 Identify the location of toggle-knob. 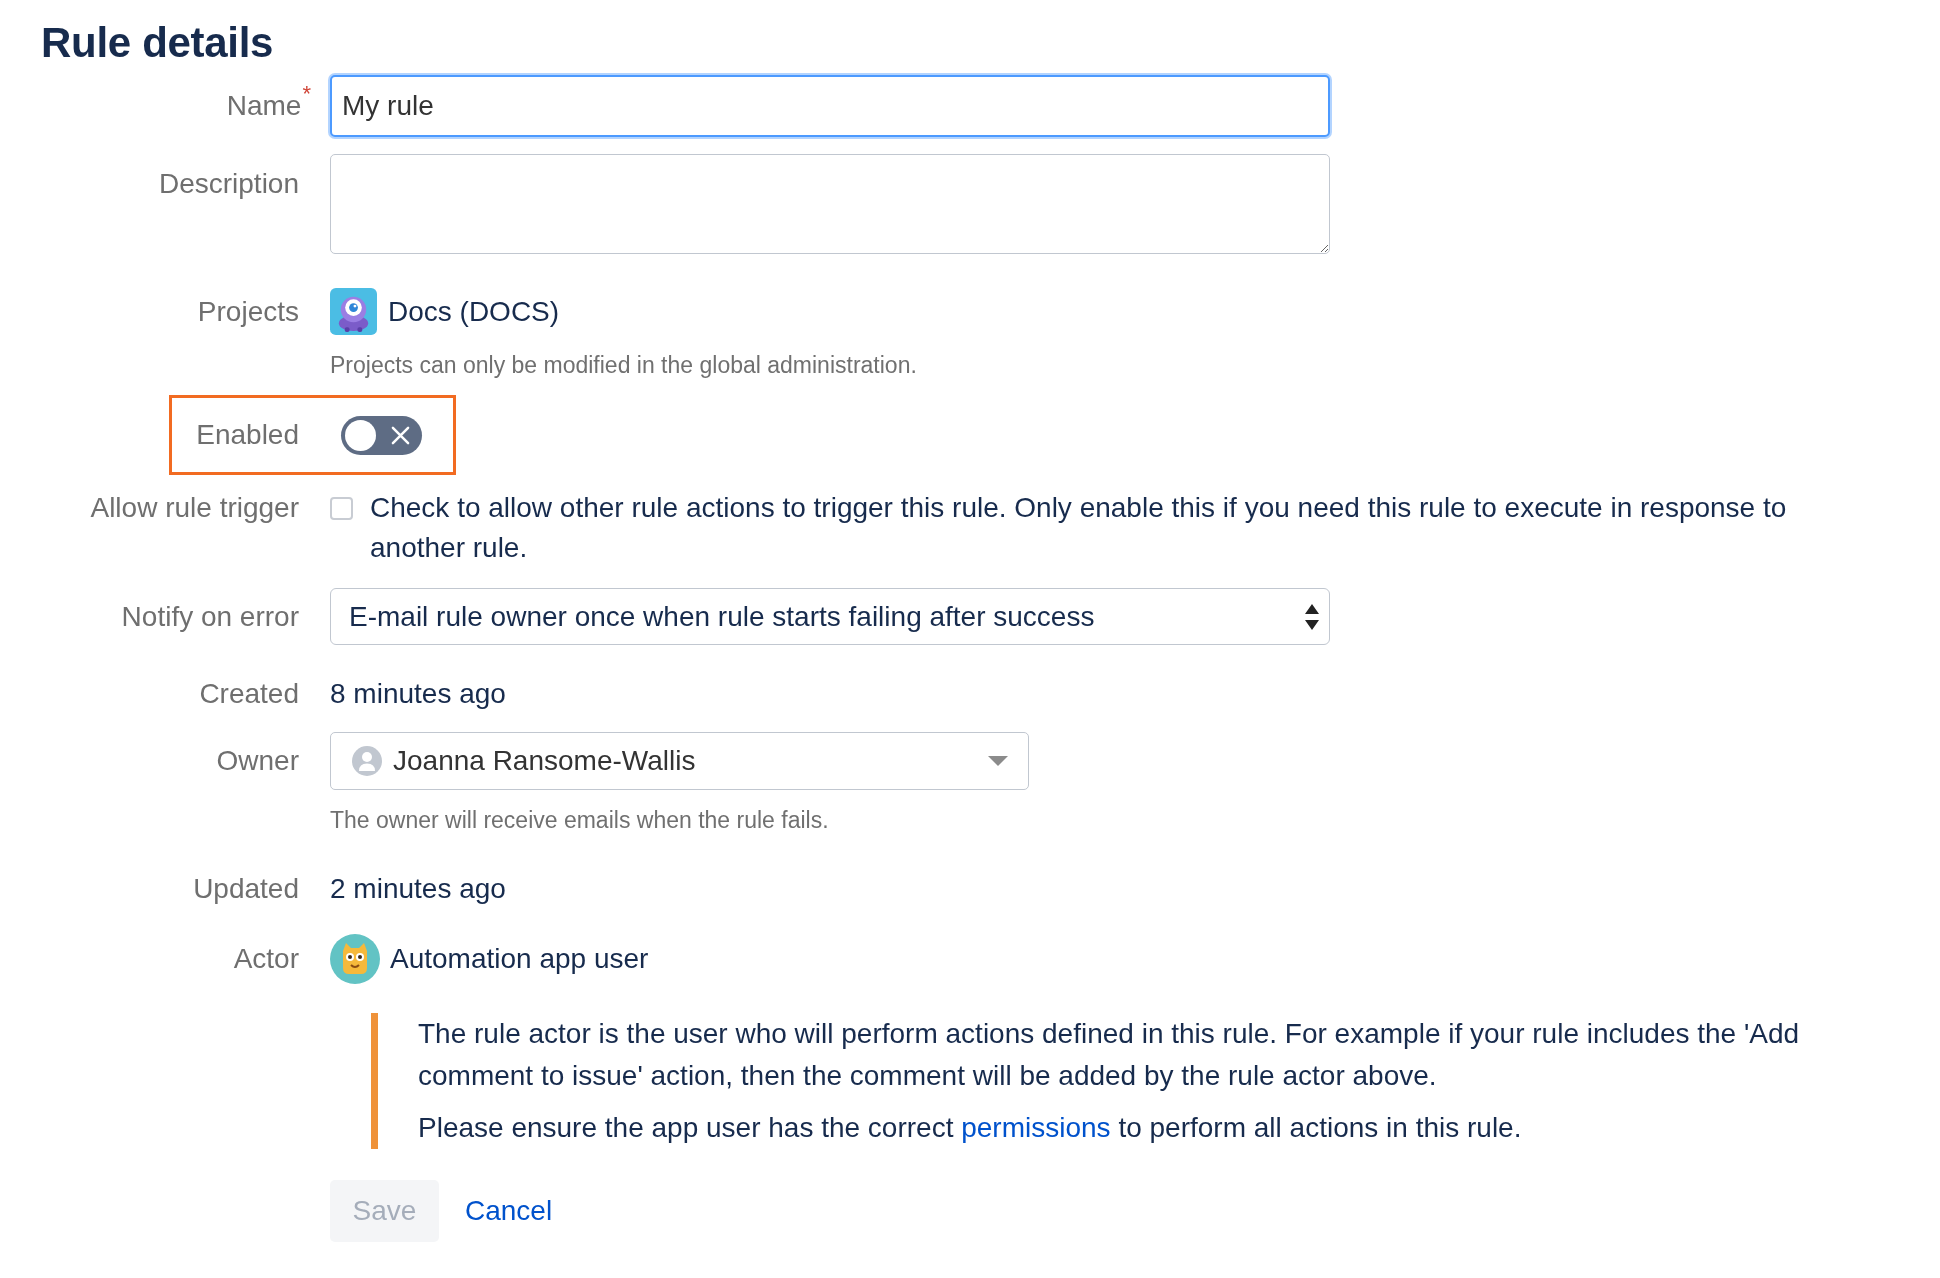
(360, 435).